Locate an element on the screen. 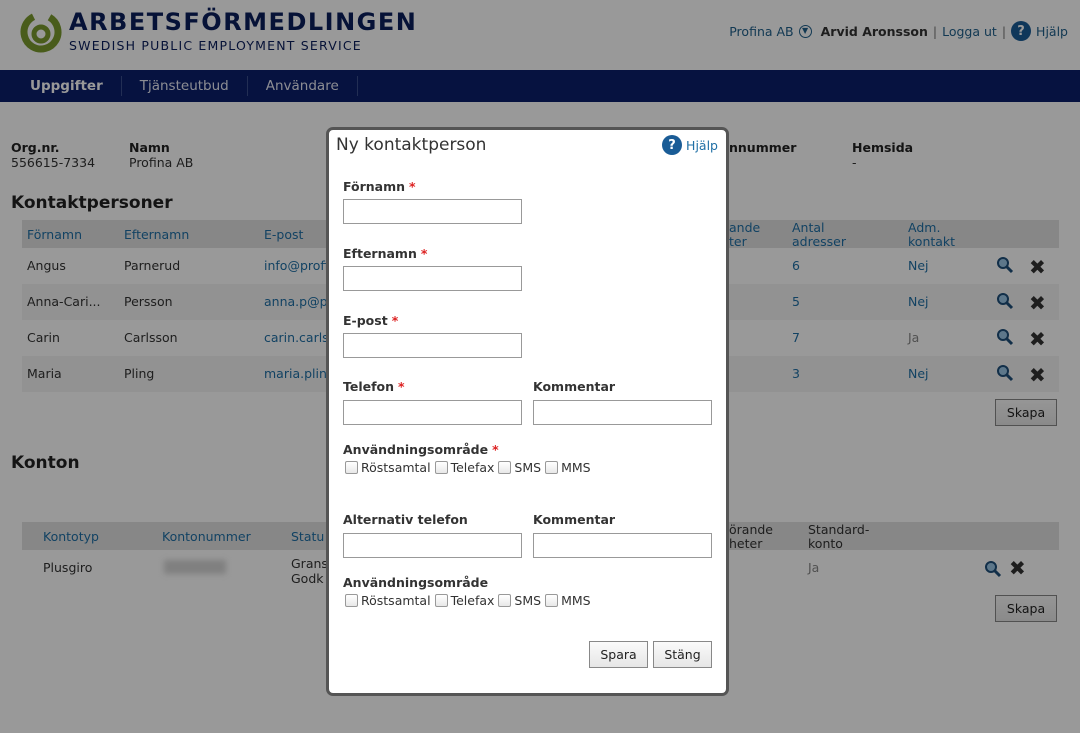 The image size is (1080, 733). last-name-input is located at coordinates (432, 278).